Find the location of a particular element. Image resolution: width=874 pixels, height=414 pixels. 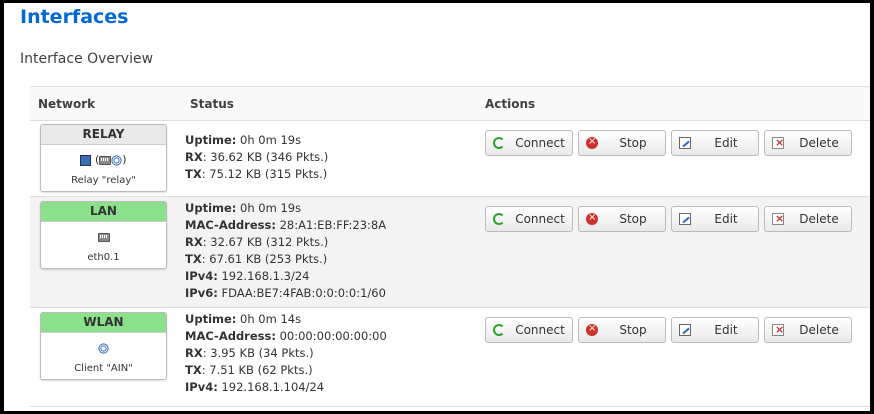

status-line: MAC-Address: 00:00:00:00:00:00 is located at coordinates (286, 336).